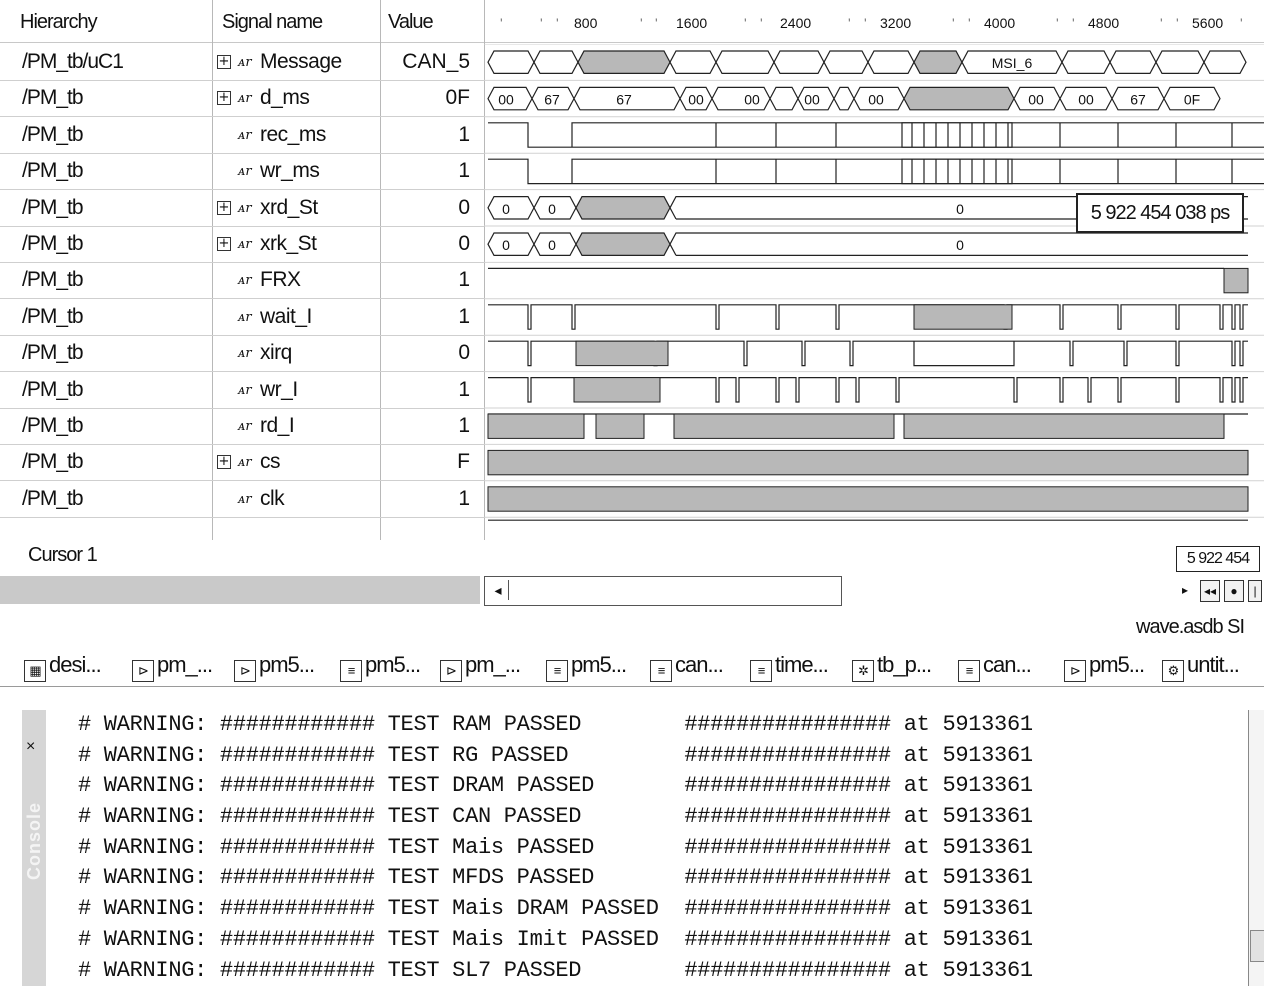  I want to click on testbench-icon: ✲, so click(863, 671).